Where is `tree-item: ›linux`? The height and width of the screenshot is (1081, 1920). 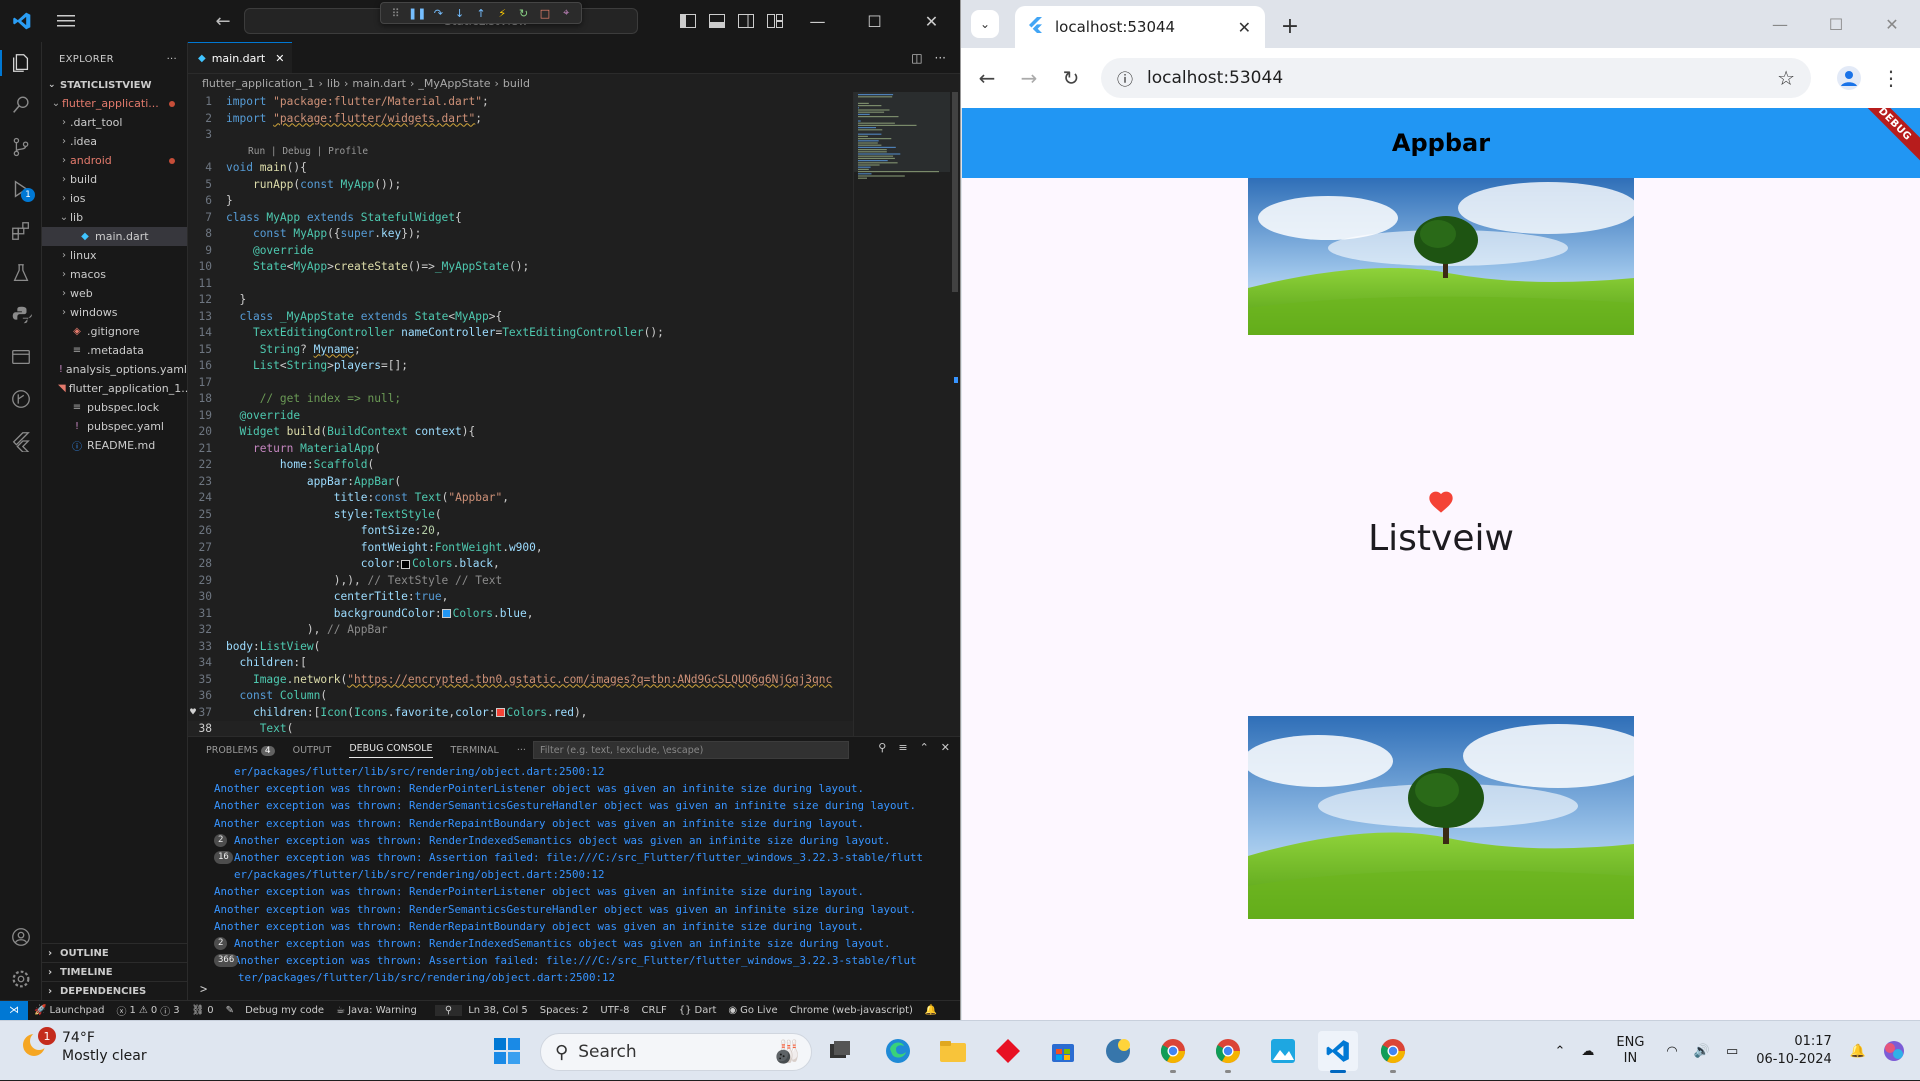 tree-item: ›linux is located at coordinates (114, 255).